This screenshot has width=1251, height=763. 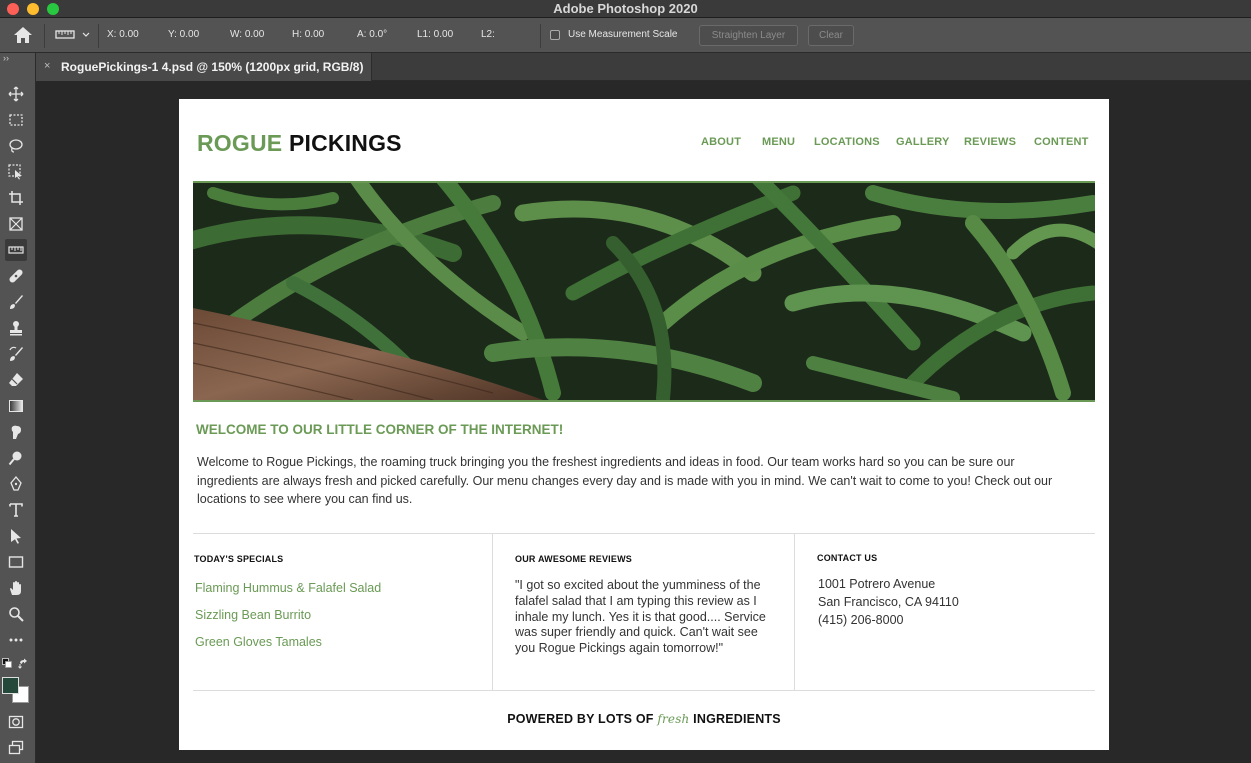 I want to click on logo-second-word: PICKINGS, so click(x=345, y=143).